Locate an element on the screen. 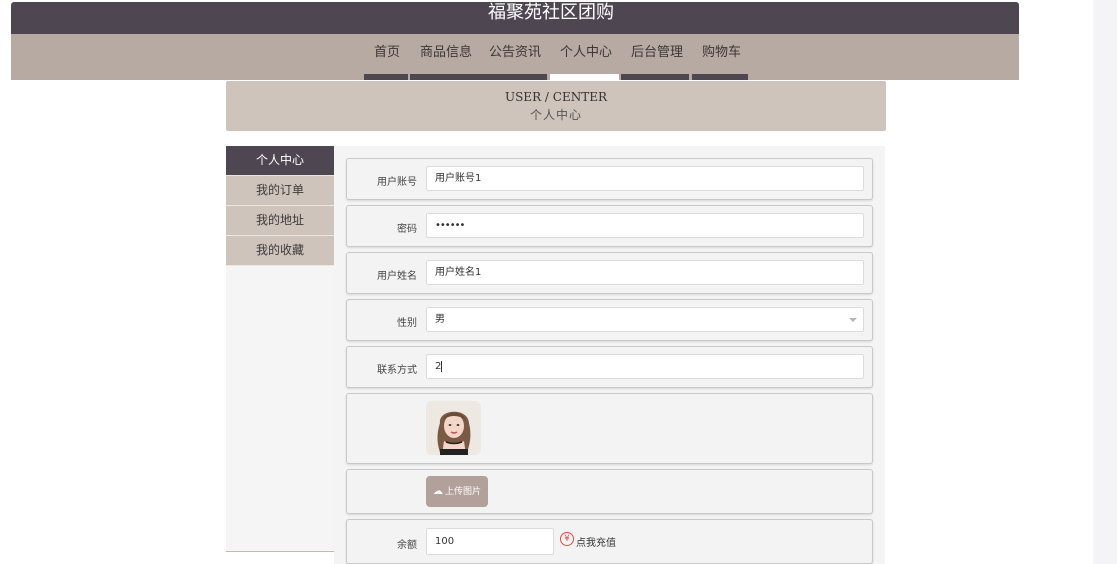  form-row-contact: 联系方式 2 is located at coordinates (609, 367).